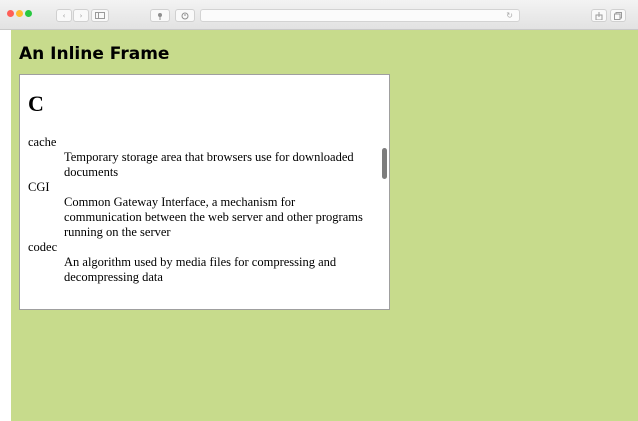  I want to click on glossary-term: cache, so click(42, 142).